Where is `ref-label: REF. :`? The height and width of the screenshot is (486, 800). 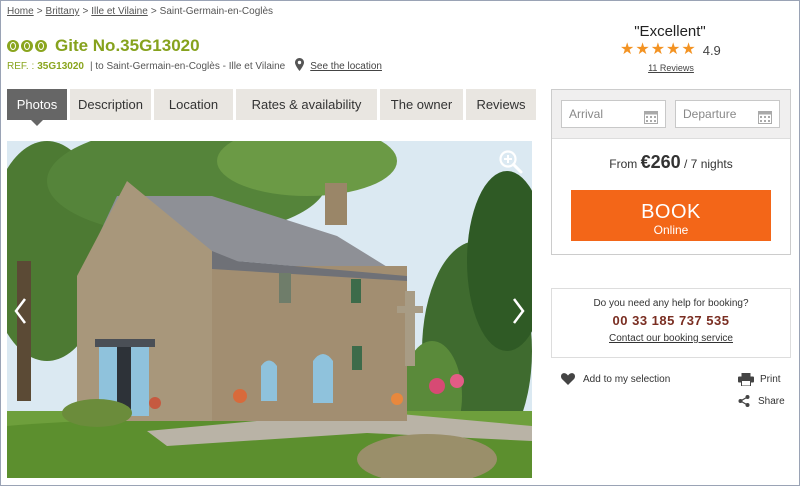
ref-label: REF. : is located at coordinates (21, 66).